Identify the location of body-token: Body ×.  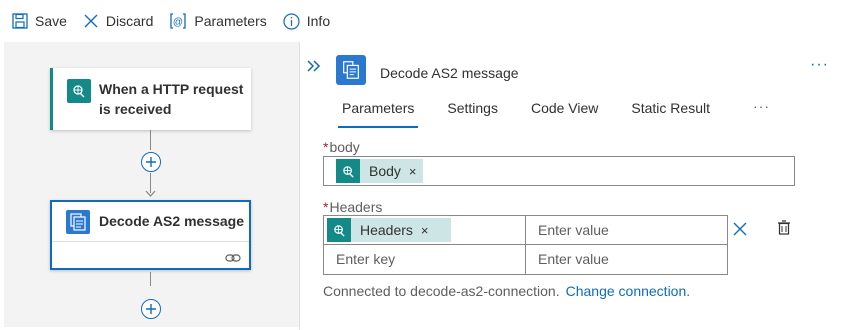
(379, 171).